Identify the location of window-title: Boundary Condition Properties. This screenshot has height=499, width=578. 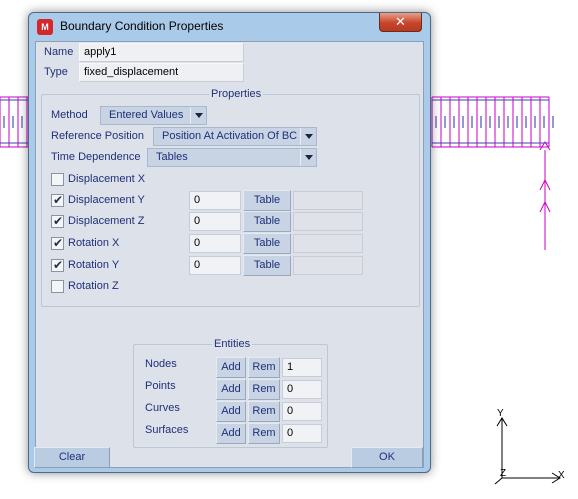
(142, 26).